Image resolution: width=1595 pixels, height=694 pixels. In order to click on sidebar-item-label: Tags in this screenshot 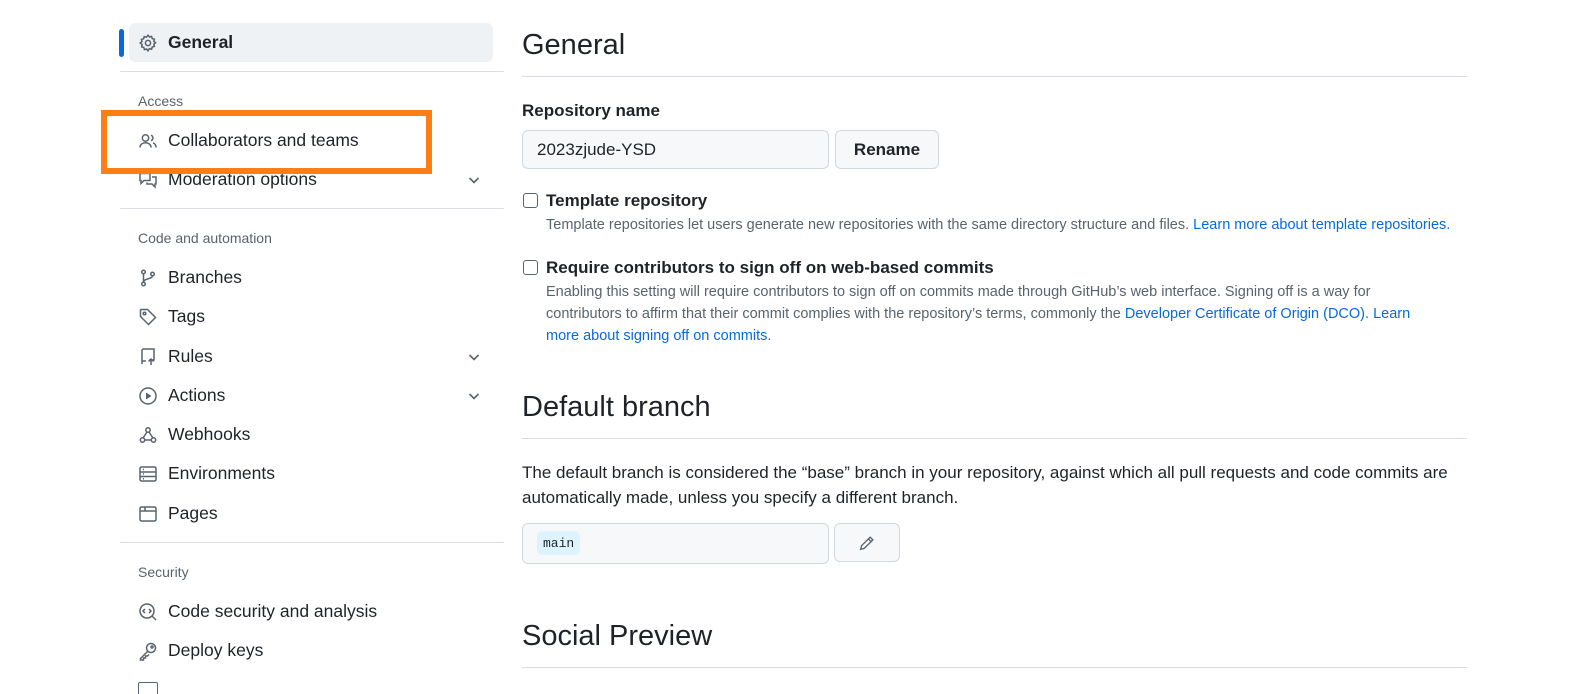, I will do `click(186, 316)`.